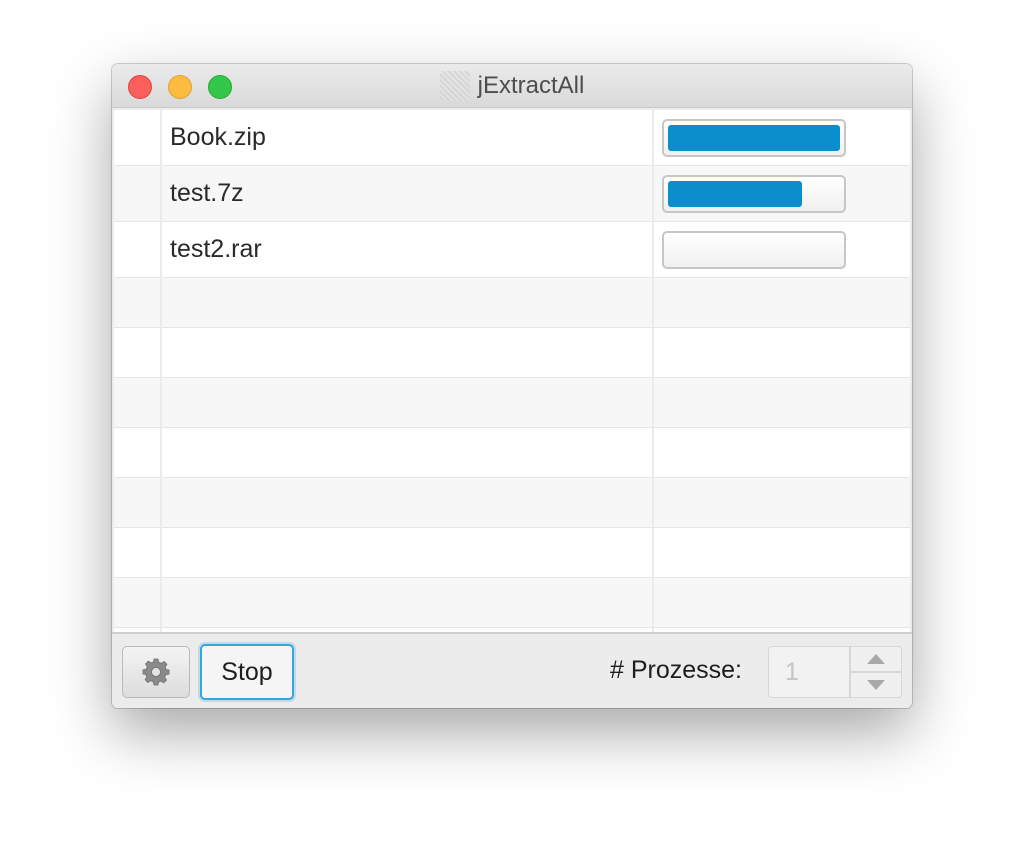  I want to click on settings-button, so click(156, 672).